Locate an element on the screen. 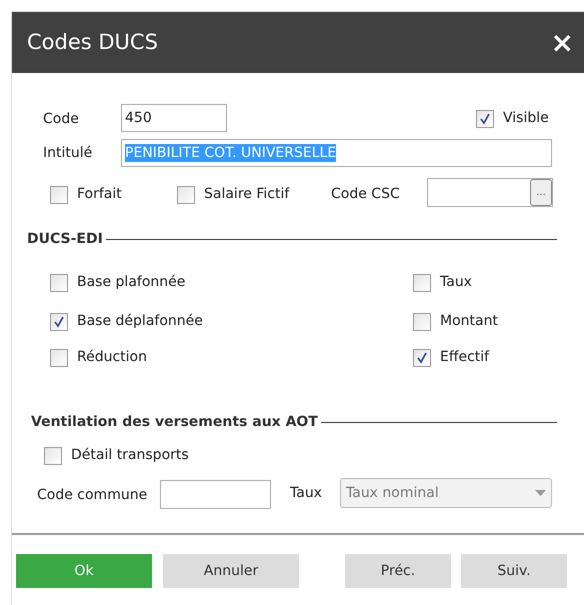 The height and width of the screenshot is (605, 584). checkbox-label: Base plafonnée is located at coordinates (131, 282).